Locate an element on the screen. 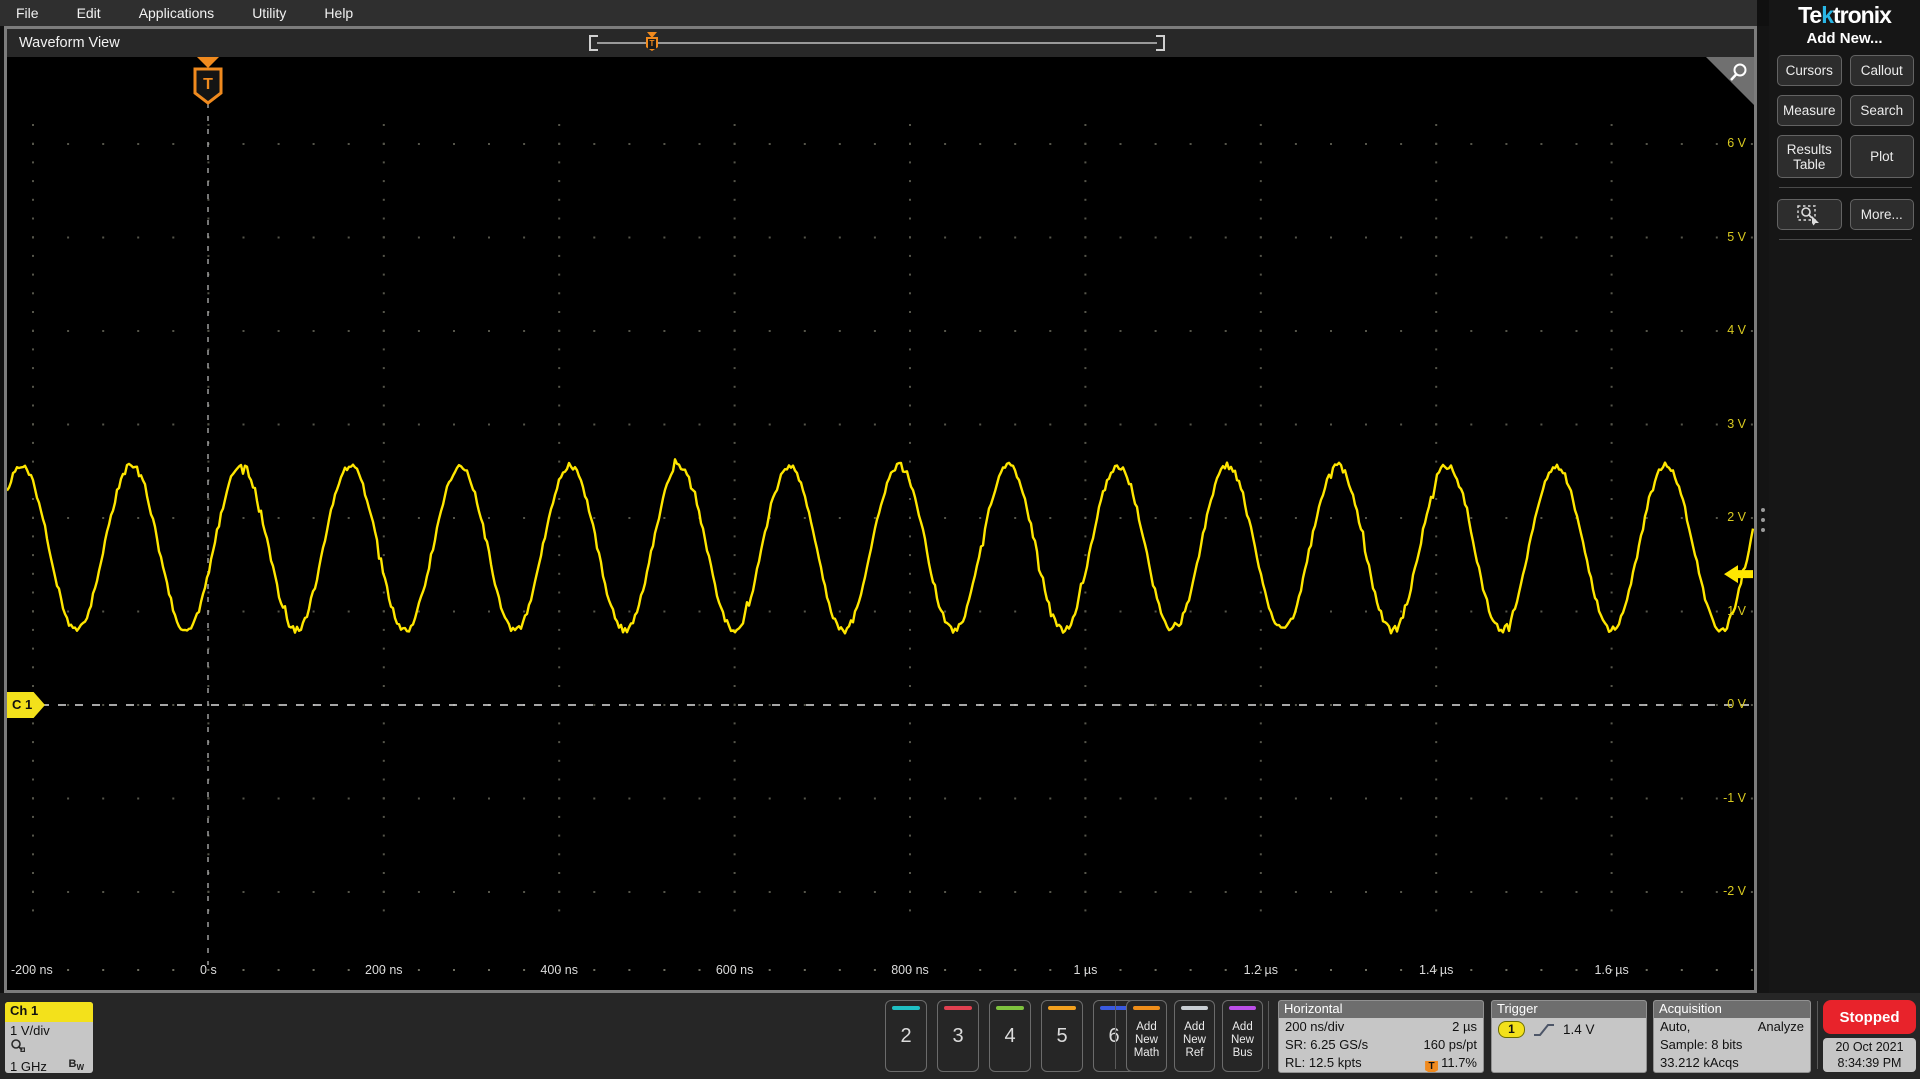 This screenshot has width=1920, height=1079. overview-line is located at coordinates (877, 43).